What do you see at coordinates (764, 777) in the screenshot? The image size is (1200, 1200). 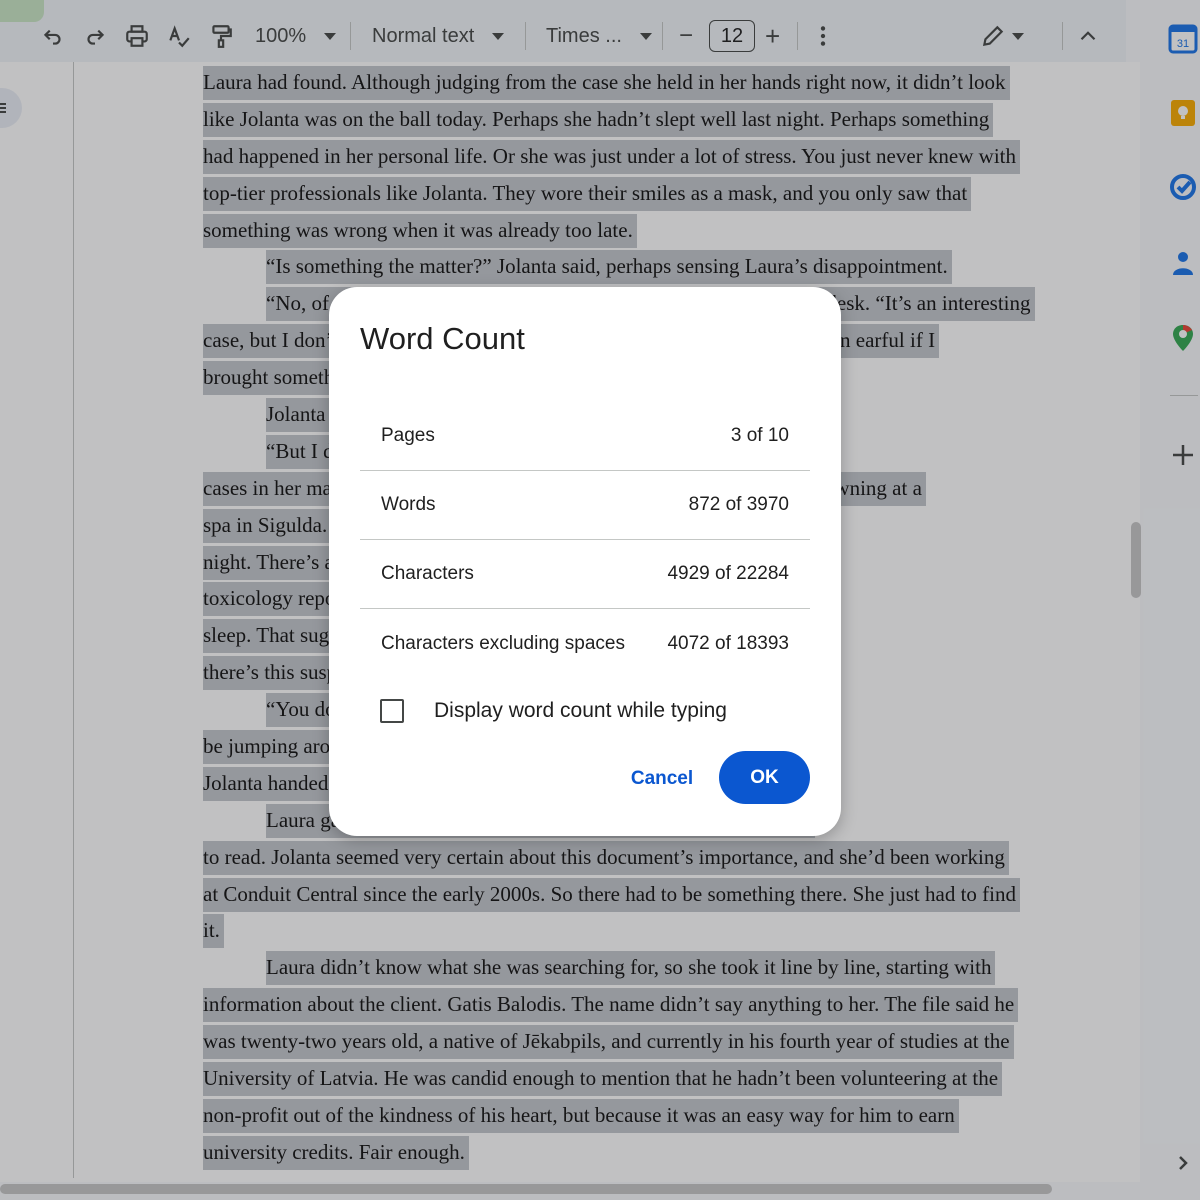 I see `ok-button: OK` at bounding box center [764, 777].